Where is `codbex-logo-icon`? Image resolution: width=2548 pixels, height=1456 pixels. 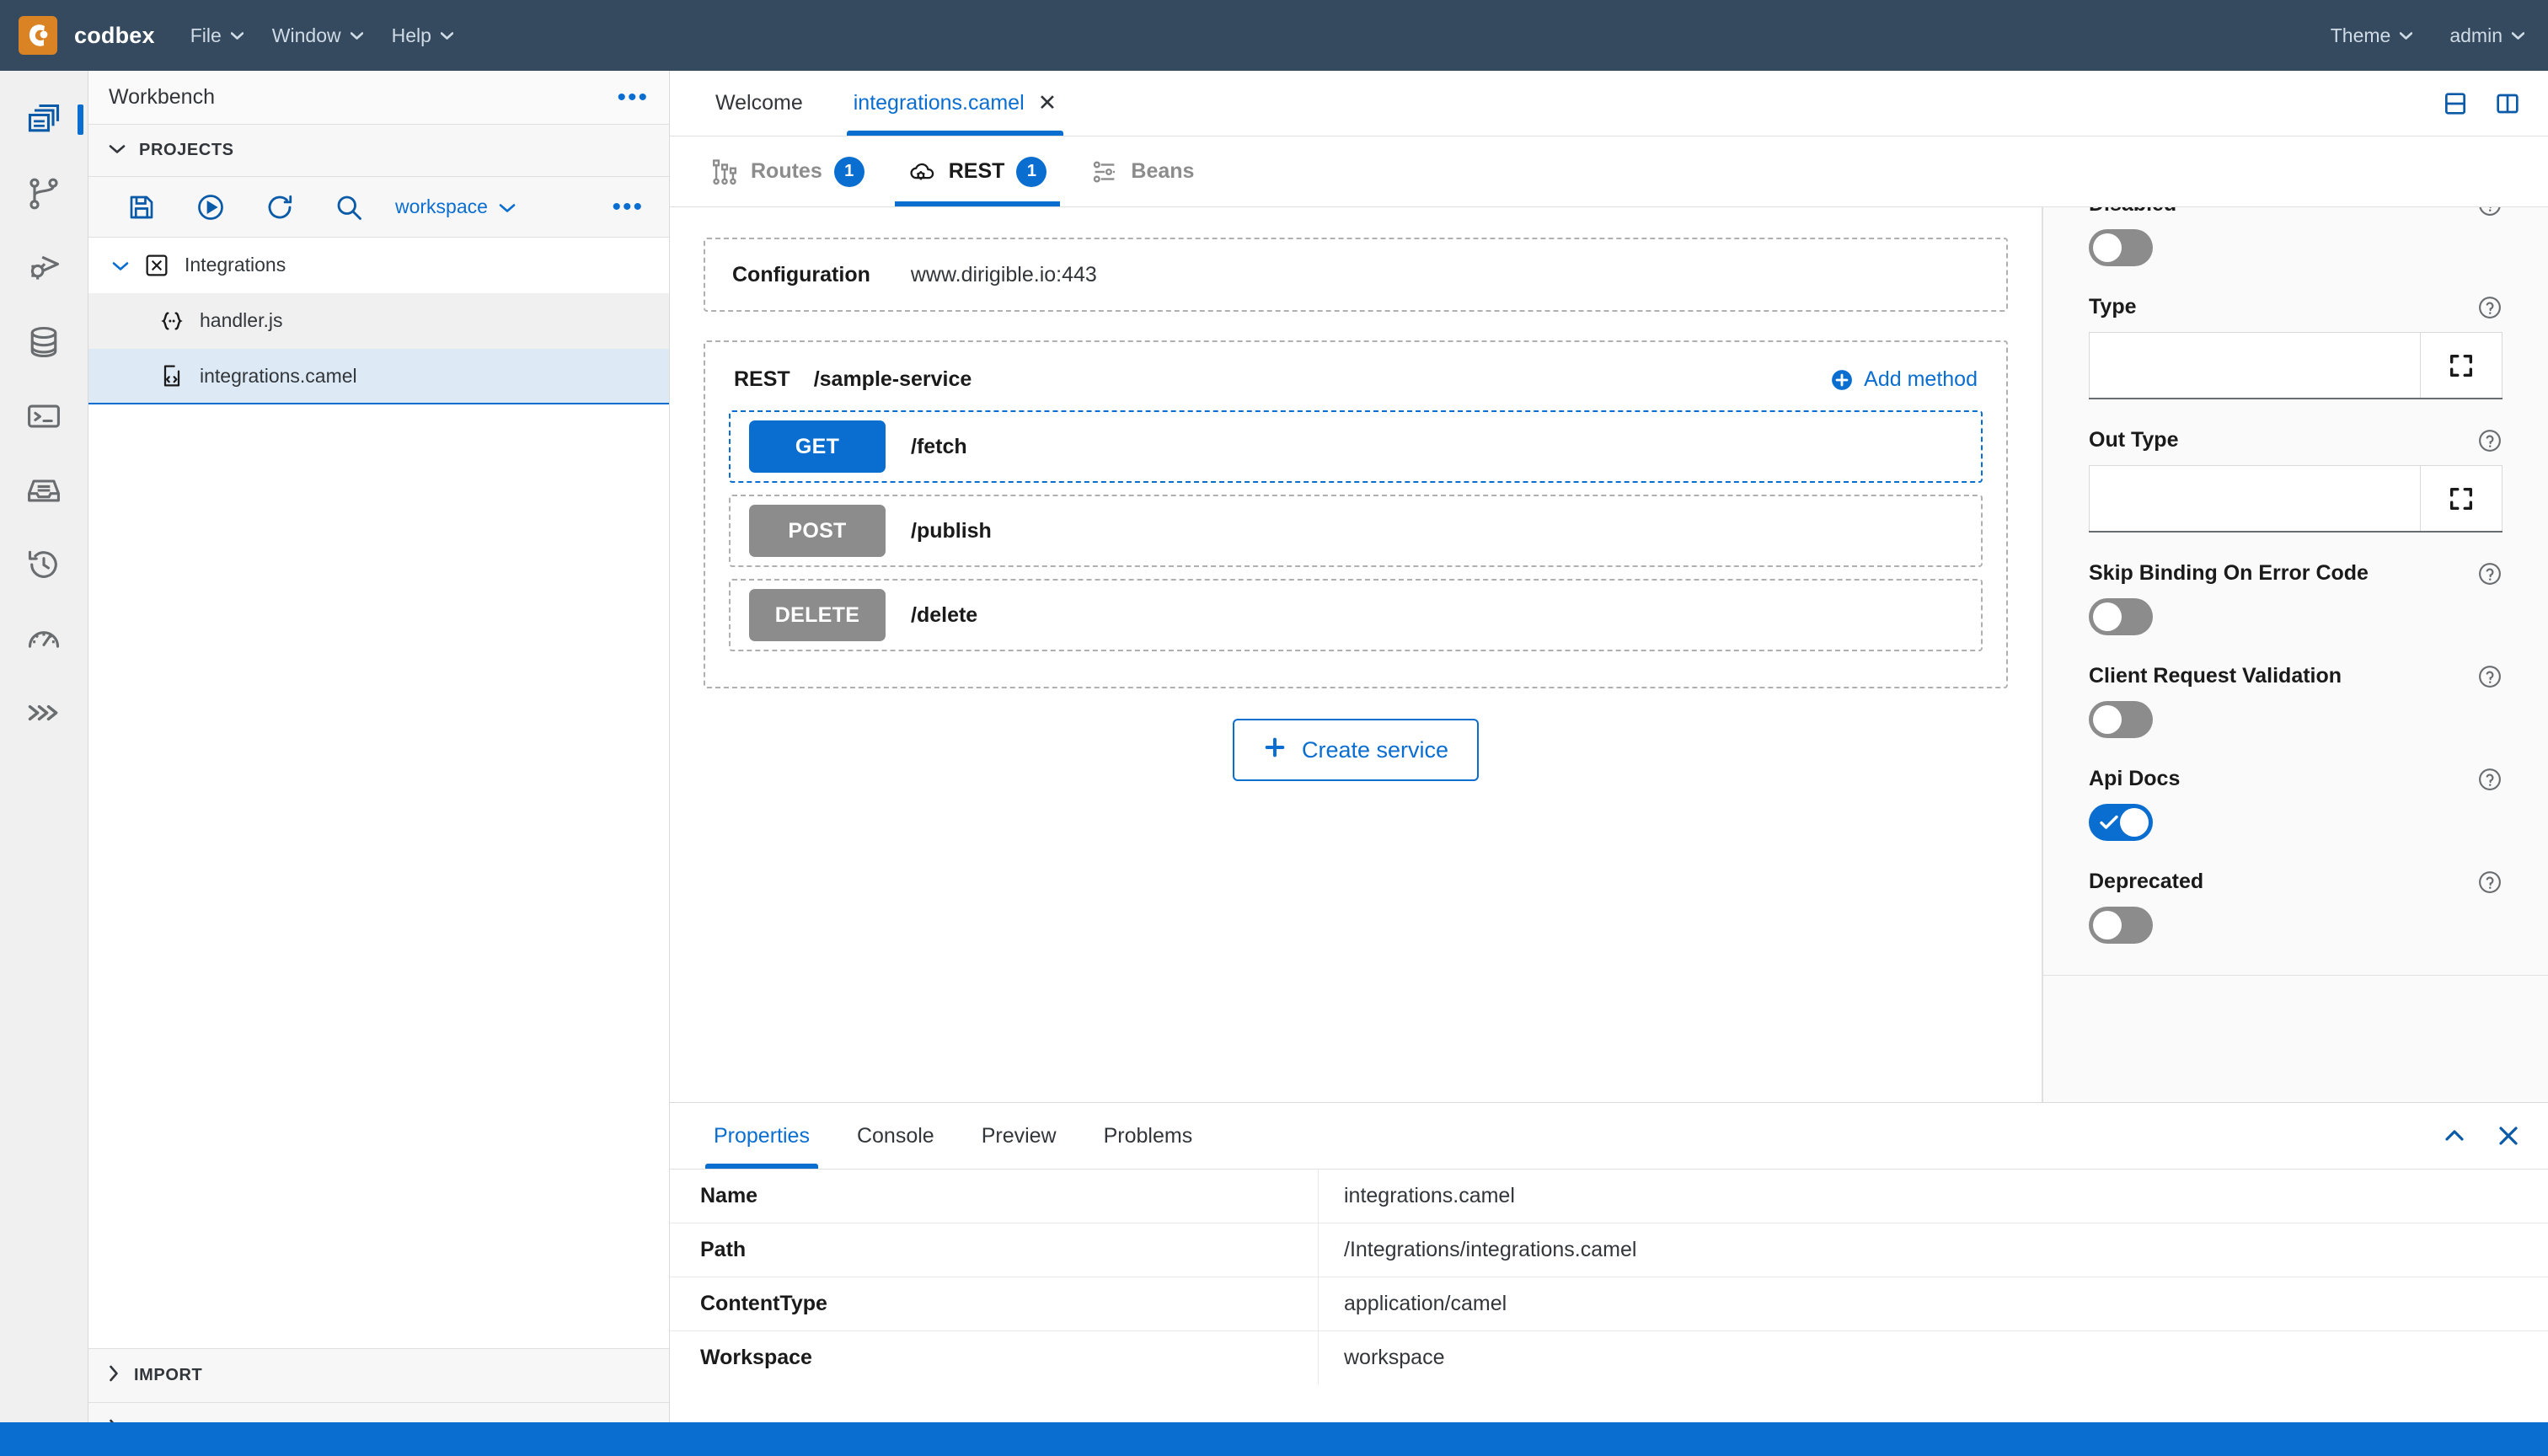 codbex-logo-icon is located at coordinates (38, 35).